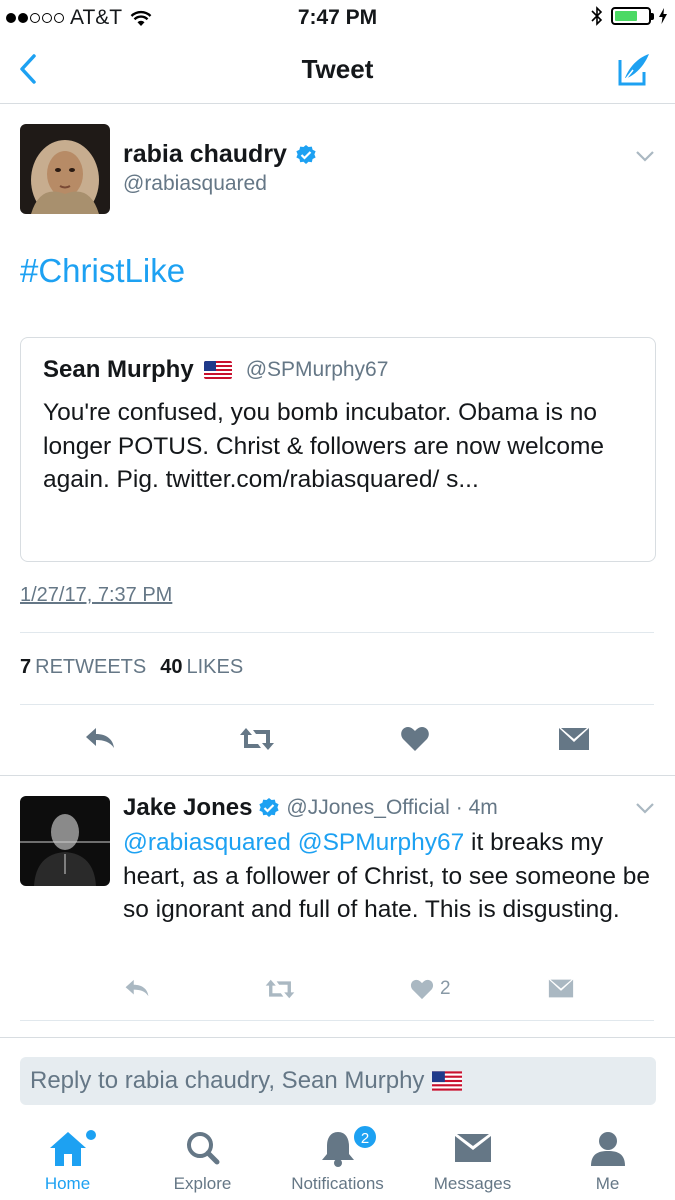 The width and height of the screenshot is (675, 1200). What do you see at coordinates (476, 807) in the screenshot?
I see `reply-time: · 4m` at bounding box center [476, 807].